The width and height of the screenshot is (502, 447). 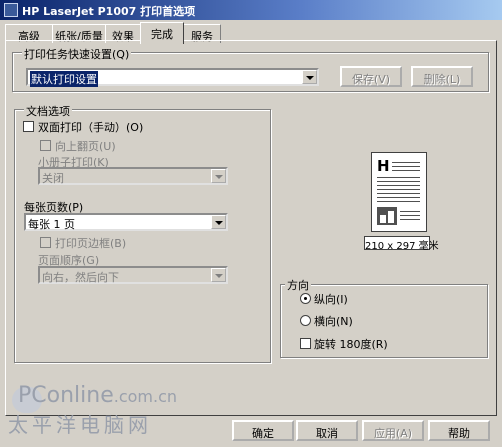 I want to click on brand-watermark: PConline.com.cn, so click(x=97, y=395).